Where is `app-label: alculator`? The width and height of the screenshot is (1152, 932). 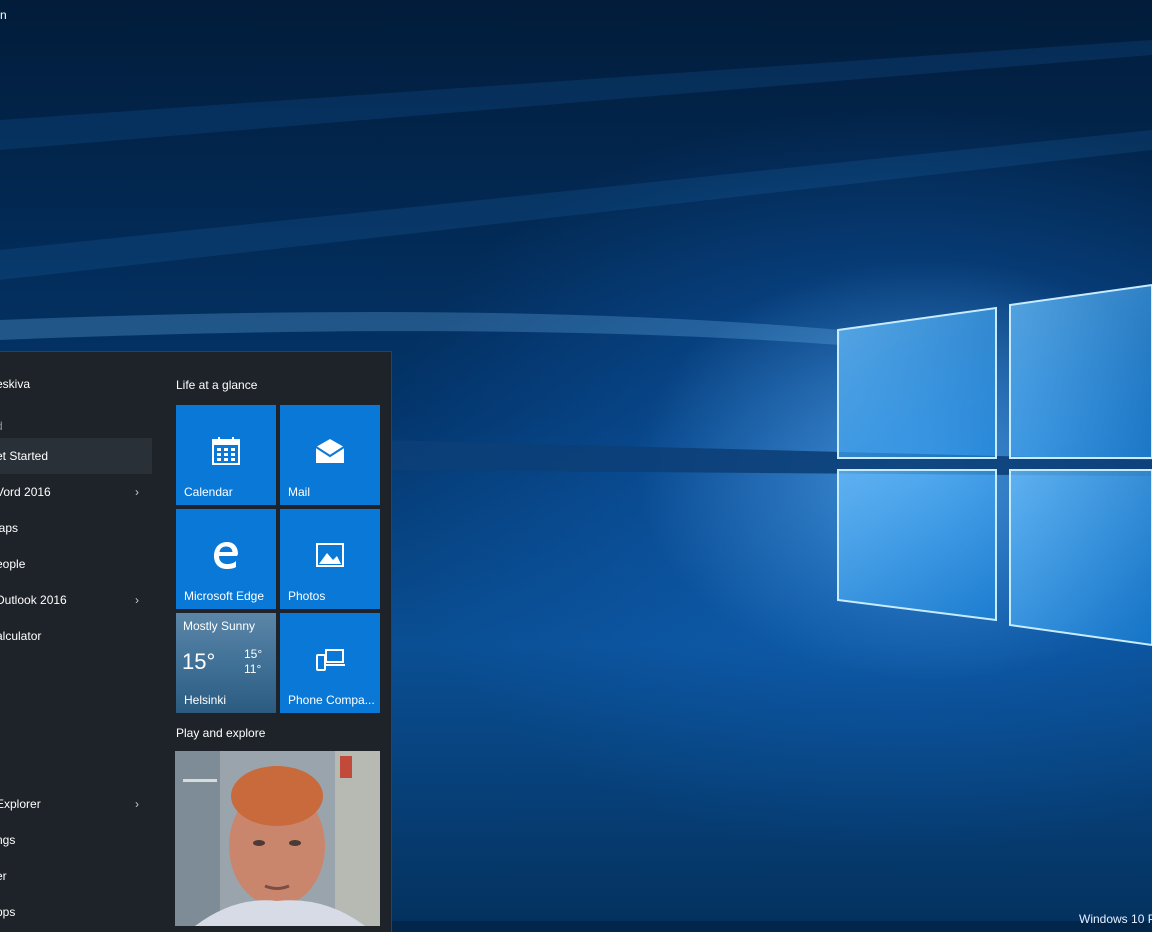
app-label: alculator is located at coordinates (21, 636).